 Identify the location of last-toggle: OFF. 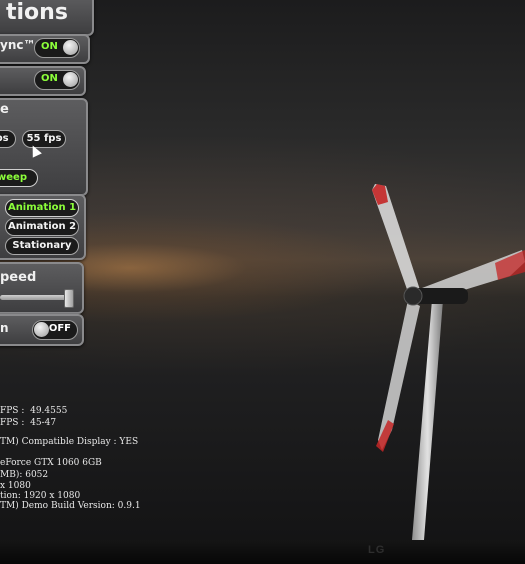
(55, 330).